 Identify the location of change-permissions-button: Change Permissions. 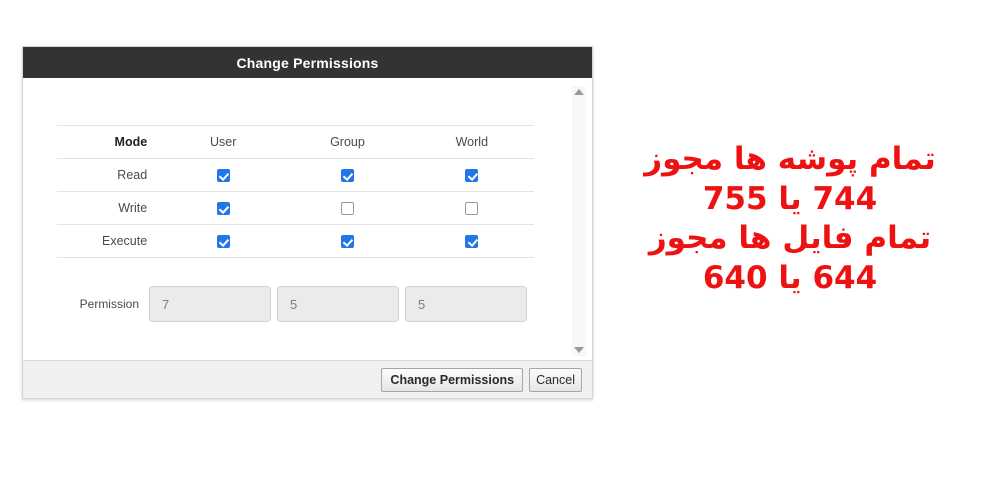
(452, 379).